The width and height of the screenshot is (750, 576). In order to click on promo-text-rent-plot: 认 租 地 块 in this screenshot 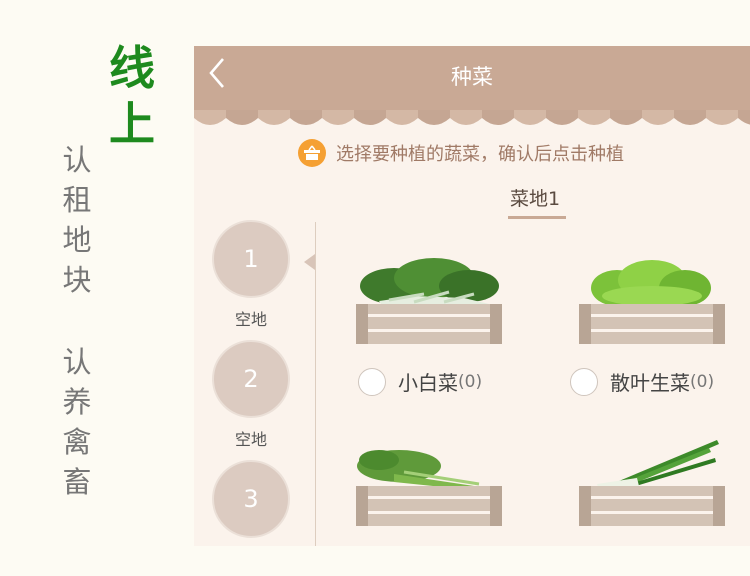, I will do `click(77, 220)`.